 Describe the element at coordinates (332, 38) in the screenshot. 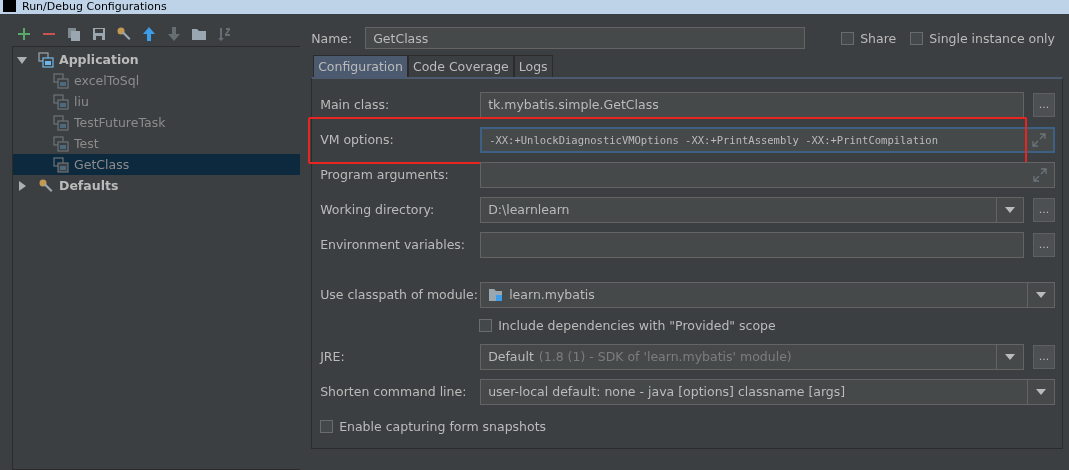

I see `name-label: Name:` at that location.